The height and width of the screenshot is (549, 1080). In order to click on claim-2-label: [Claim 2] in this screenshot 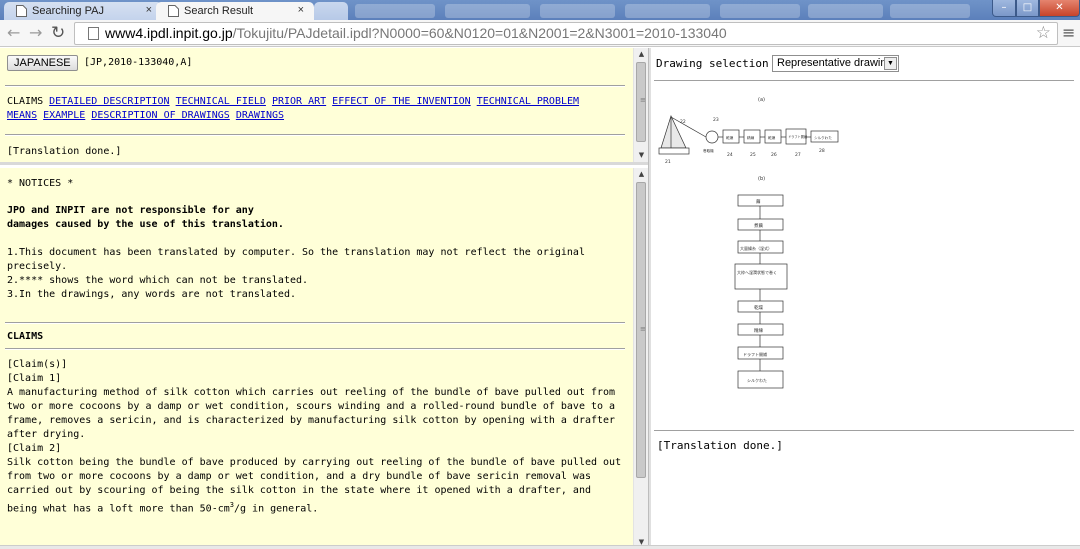, I will do `click(34, 448)`.